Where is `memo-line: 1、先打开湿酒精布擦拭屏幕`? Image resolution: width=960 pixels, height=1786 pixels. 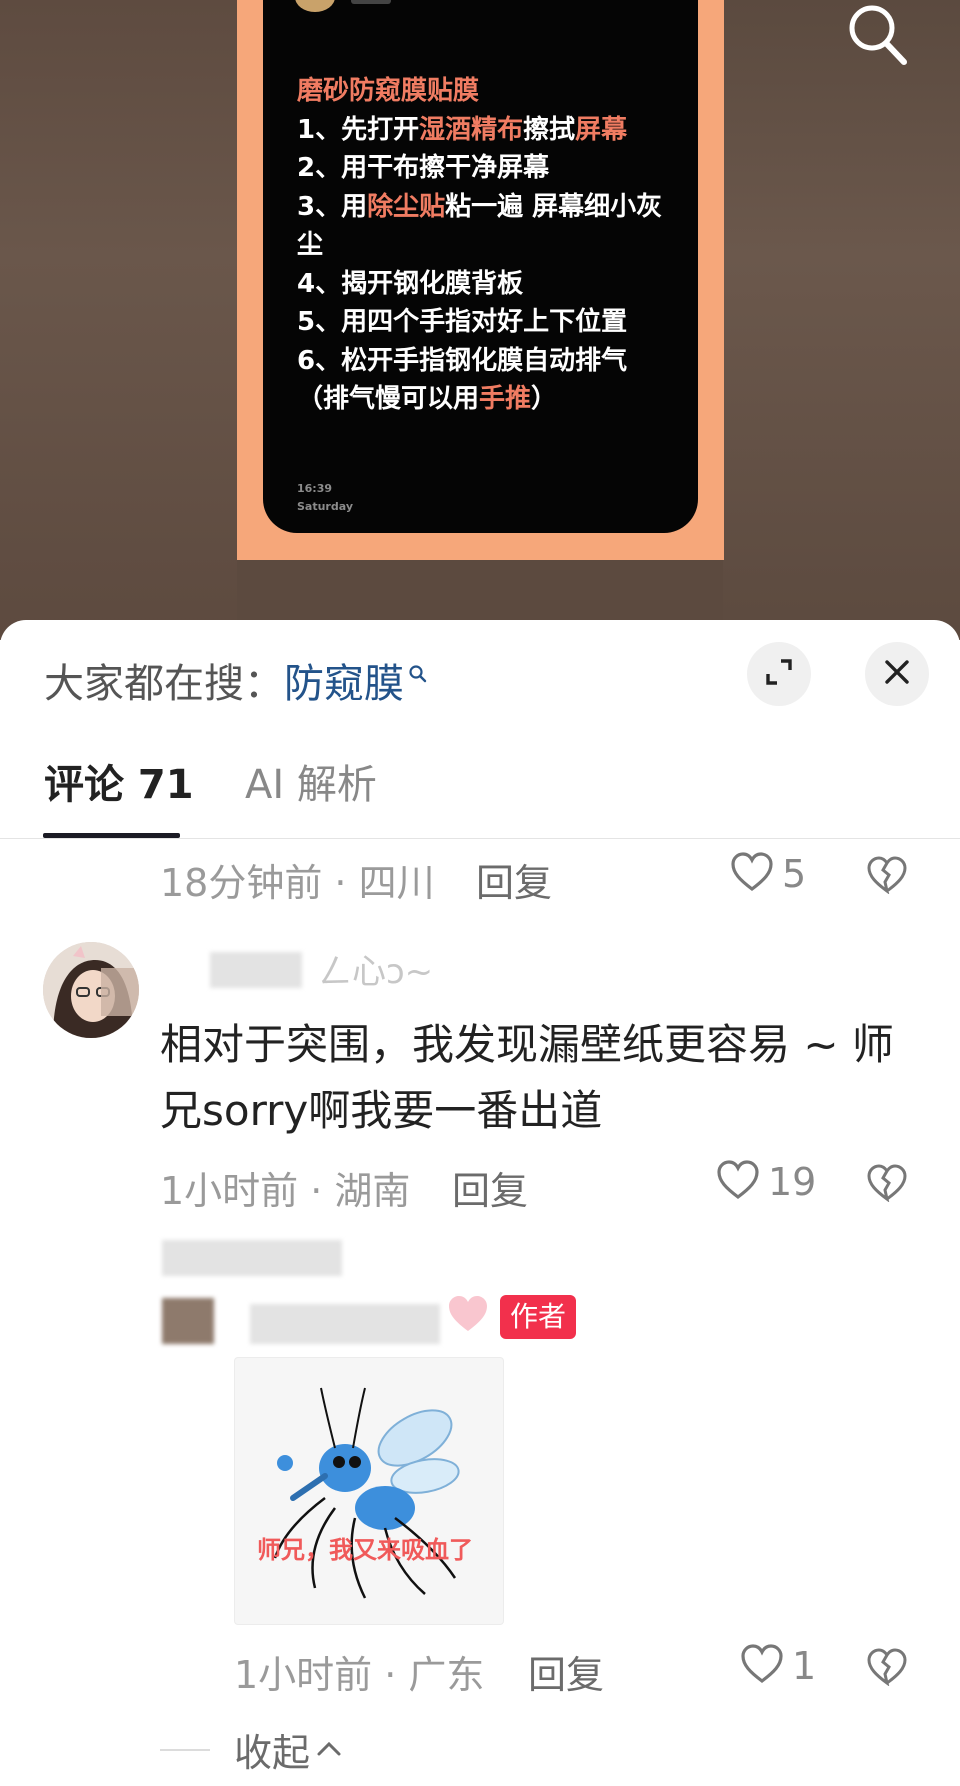 memo-line: 1、先打开湿酒精布擦拭屏幕 is located at coordinates (462, 129).